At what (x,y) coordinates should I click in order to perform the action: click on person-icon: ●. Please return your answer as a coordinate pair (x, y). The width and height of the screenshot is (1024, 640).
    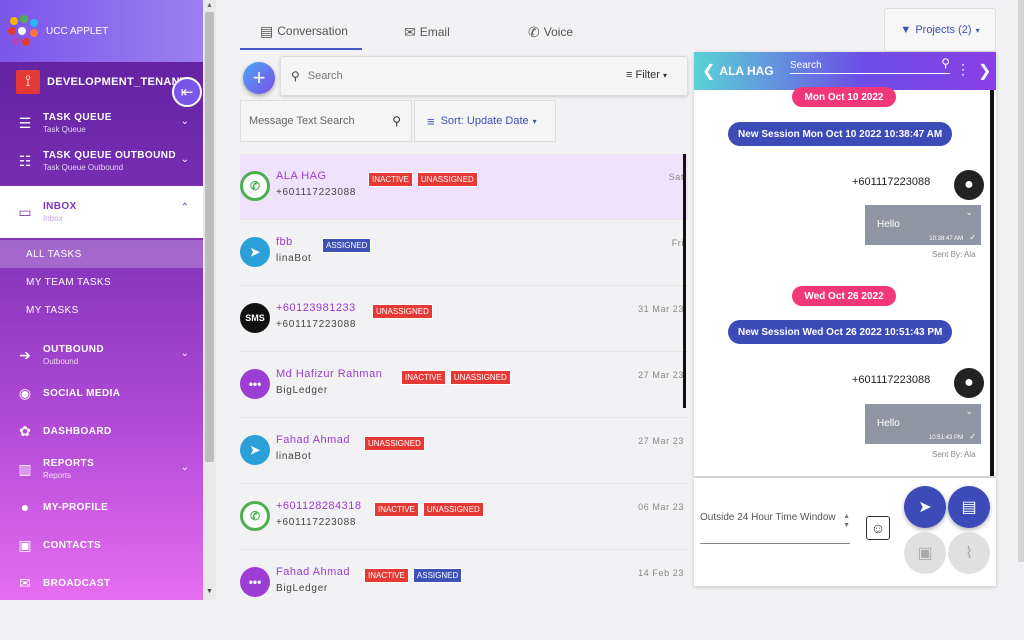
    Looking at the image, I should click on (25, 507).